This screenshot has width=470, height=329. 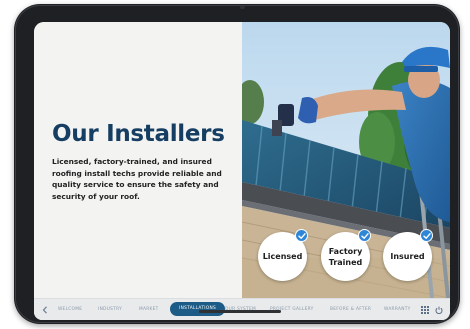 What do you see at coordinates (438, 309) in the screenshot?
I see `power-icon` at bounding box center [438, 309].